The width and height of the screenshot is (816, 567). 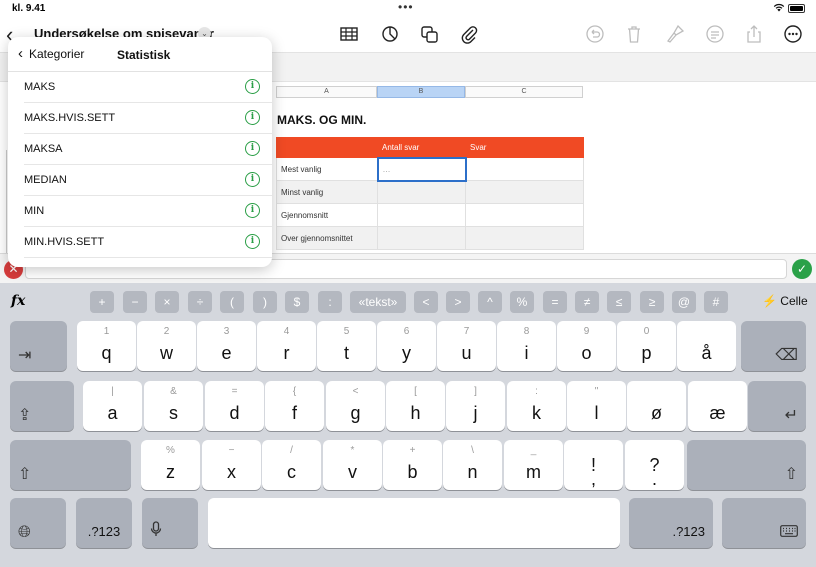 I want to click on header-cell: Svar, so click(x=524, y=147).